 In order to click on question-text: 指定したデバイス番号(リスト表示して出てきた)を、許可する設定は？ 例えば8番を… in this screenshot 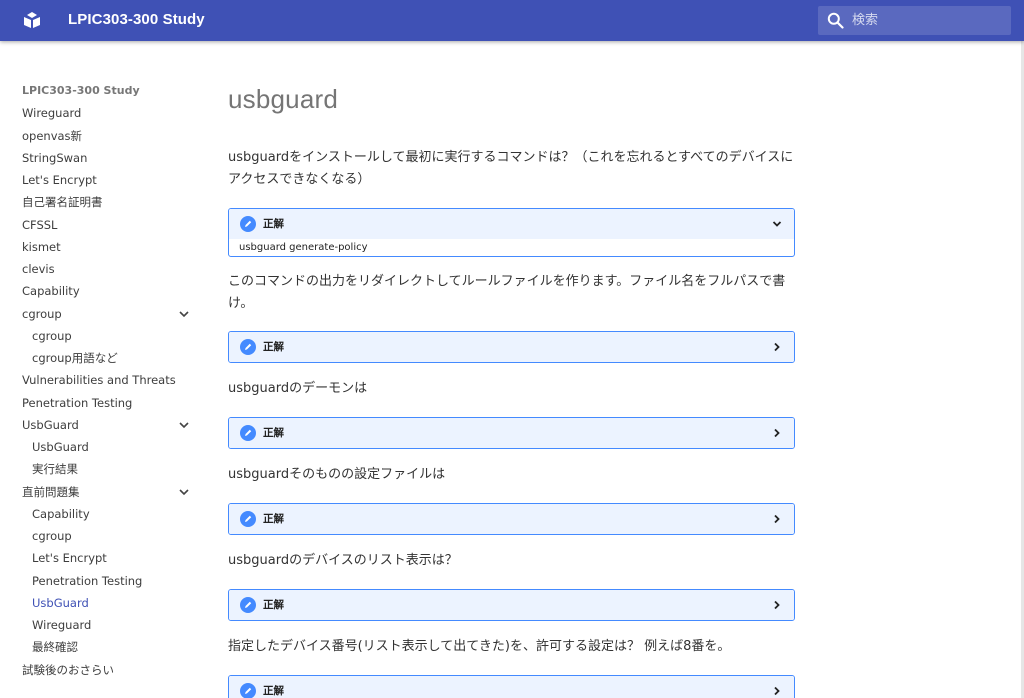, I will do `click(479, 646)`.